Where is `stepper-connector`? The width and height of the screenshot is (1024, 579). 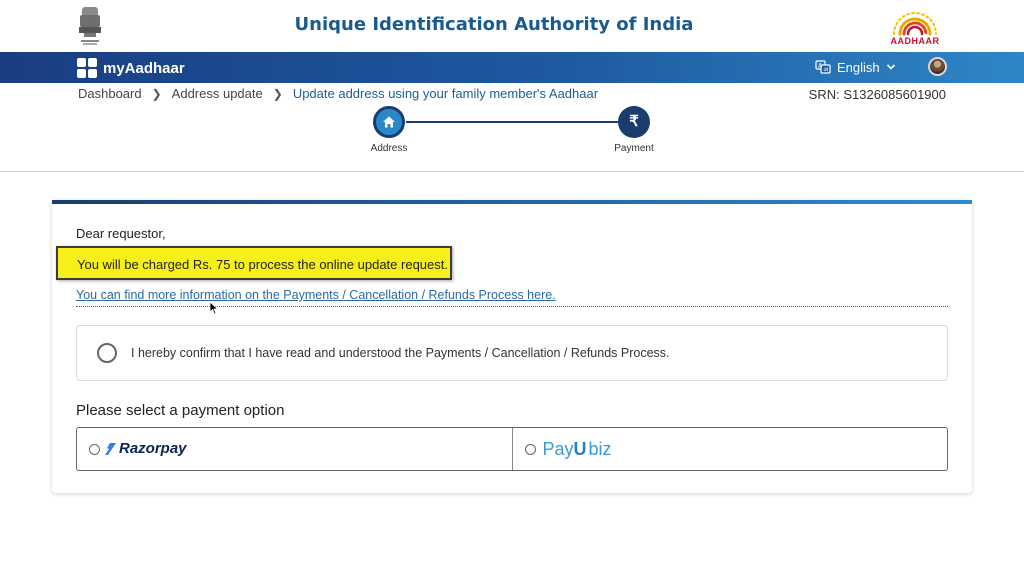
stepper-connector is located at coordinates (512, 122).